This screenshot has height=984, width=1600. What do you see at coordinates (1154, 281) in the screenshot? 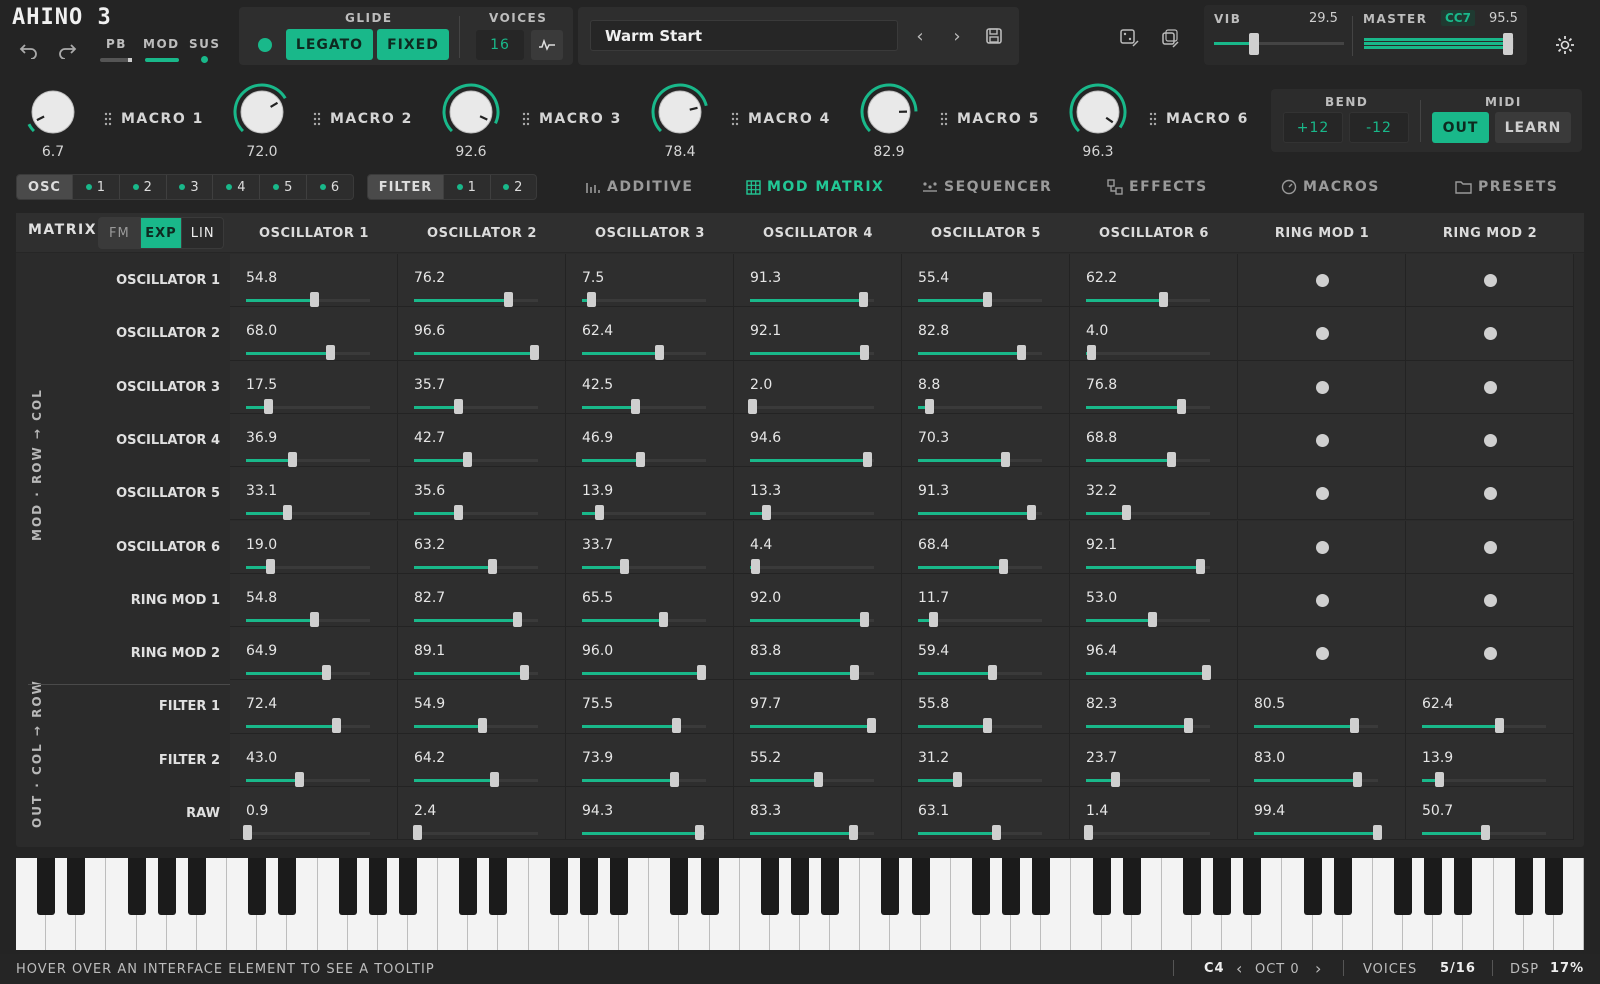
I see `matrix-cell: 62.2` at bounding box center [1154, 281].